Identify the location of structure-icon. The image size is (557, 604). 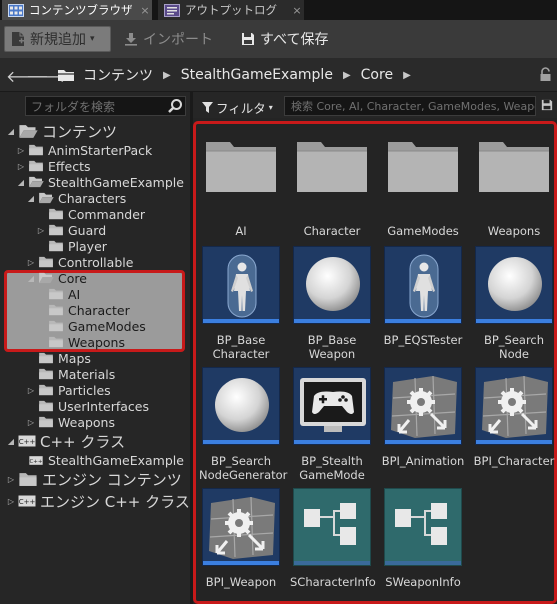
(330, 524).